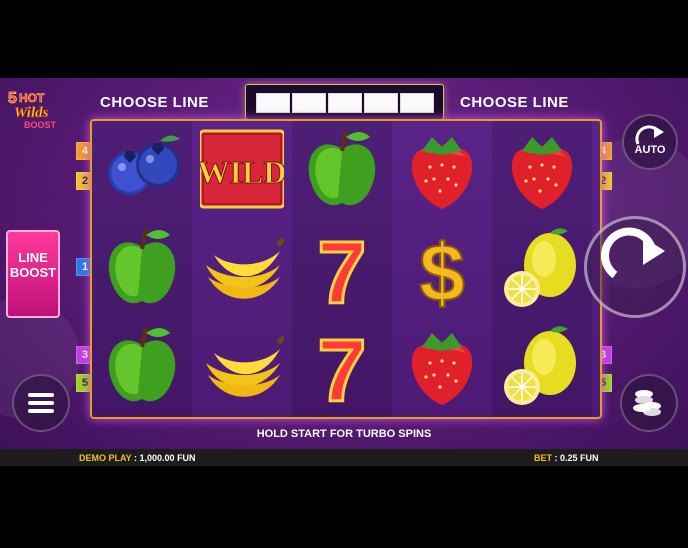 Image resolution: width=688 pixels, height=548 pixels. Describe the element at coordinates (514, 102) in the screenshot. I see `choose-line-label-right: CHOOSE LINE` at that location.